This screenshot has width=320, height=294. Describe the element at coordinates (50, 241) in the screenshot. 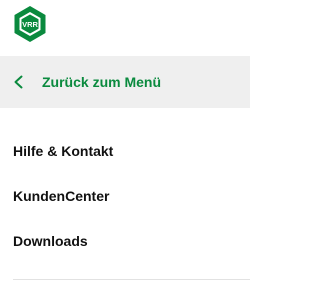

I see `menu-item-downloads: Downloads` at that location.